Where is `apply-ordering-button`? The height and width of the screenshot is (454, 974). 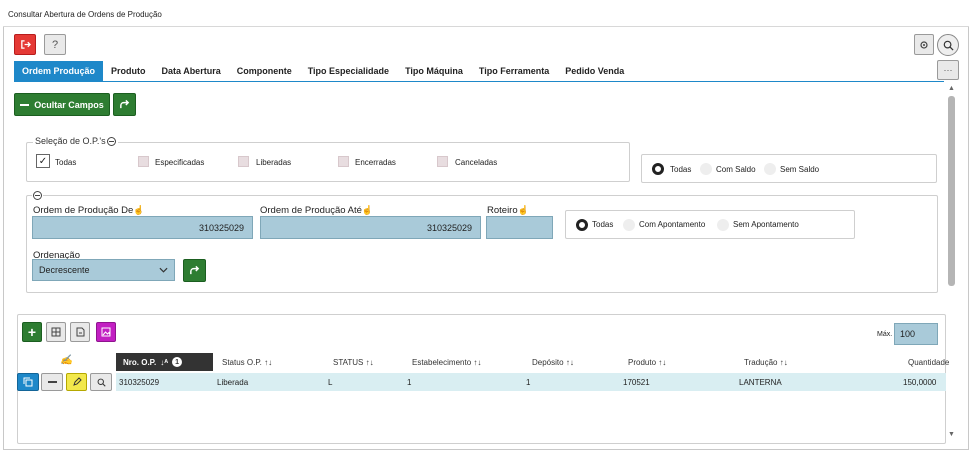
apply-ordering-button is located at coordinates (194, 270).